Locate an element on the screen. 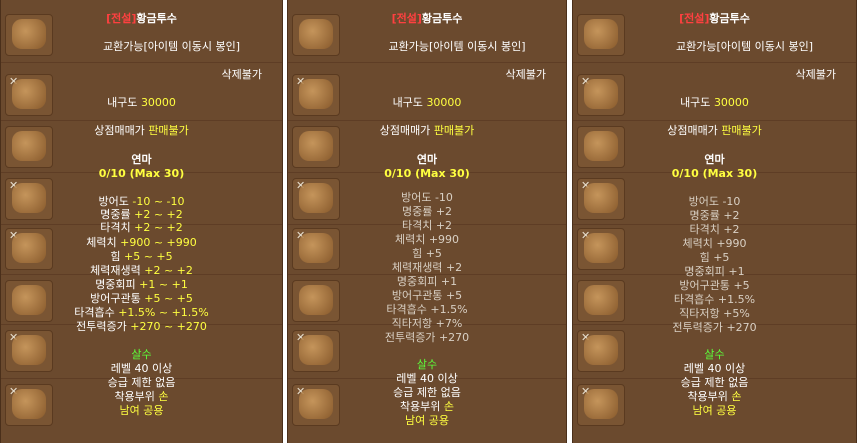 This screenshot has width=861, height=443. stat-line: 체력재생력 +2 is located at coordinates (427, 267).